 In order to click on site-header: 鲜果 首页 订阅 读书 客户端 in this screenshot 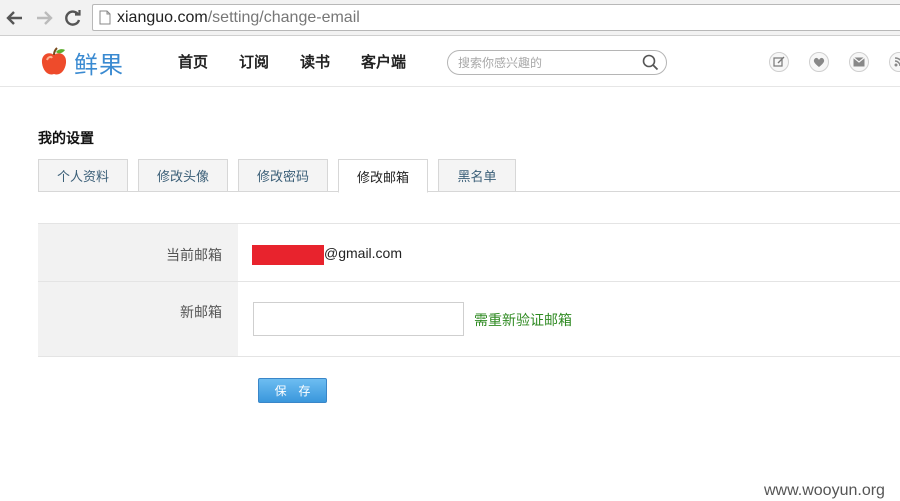, I will do `click(450, 62)`.